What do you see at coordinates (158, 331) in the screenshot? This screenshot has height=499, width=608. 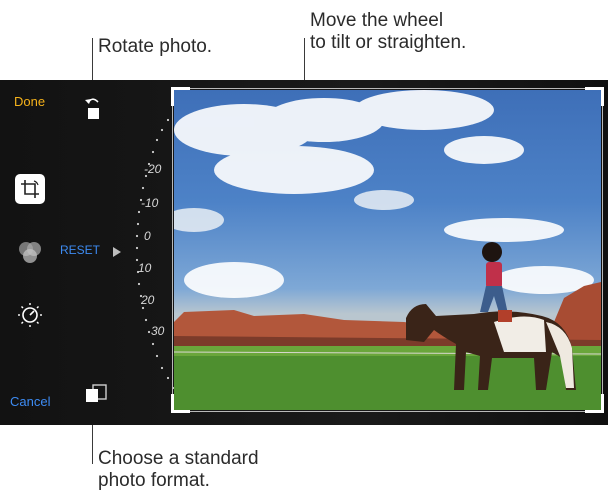 I see `wheel-tick-label: 30` at bounding box center [158, 331].